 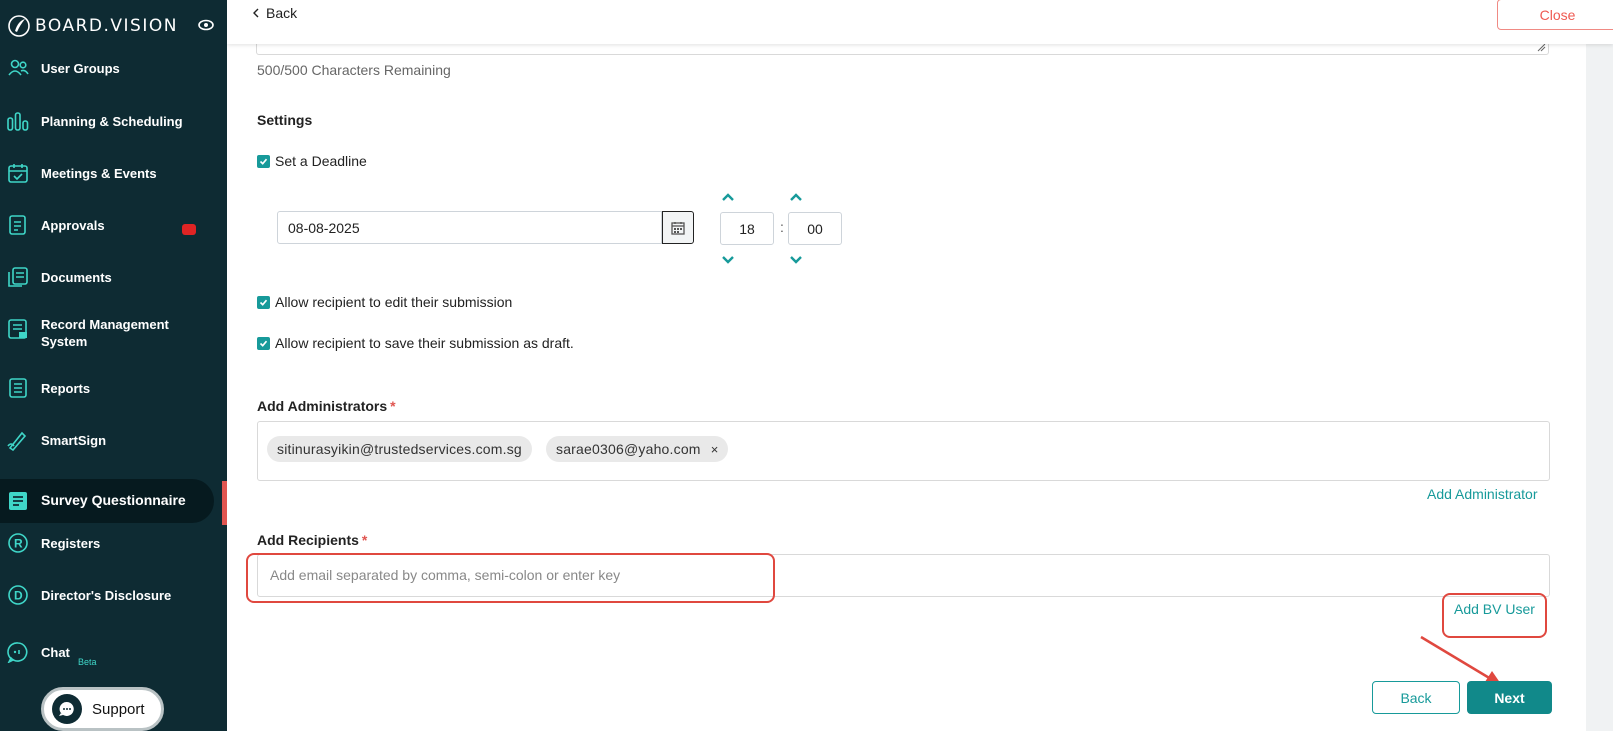 I want to click on sidebar-item-user-groups: User Groups, so click(x=113, y=68).